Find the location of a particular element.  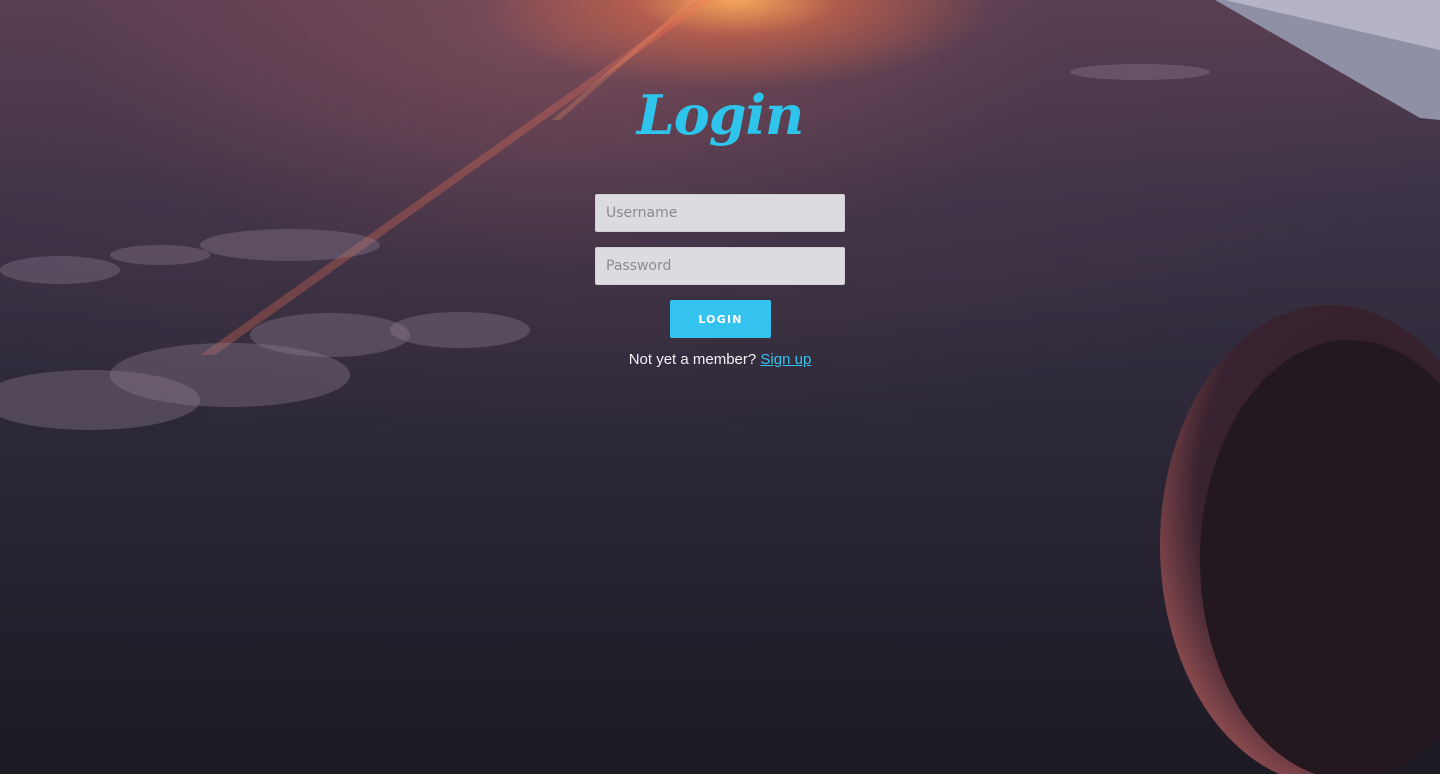

signup-prompt-line: Not yet a member? Sign up is located at coordinates (720, 360).